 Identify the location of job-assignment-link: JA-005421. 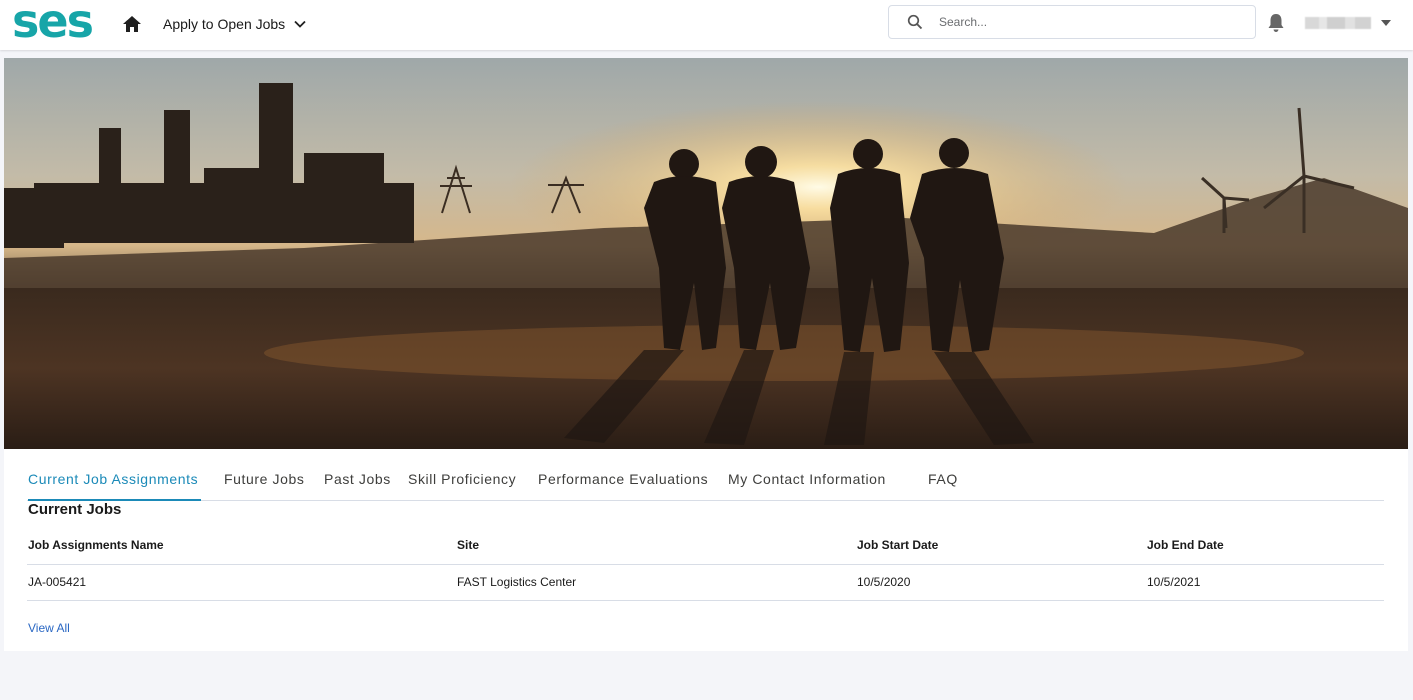
(57, 582).